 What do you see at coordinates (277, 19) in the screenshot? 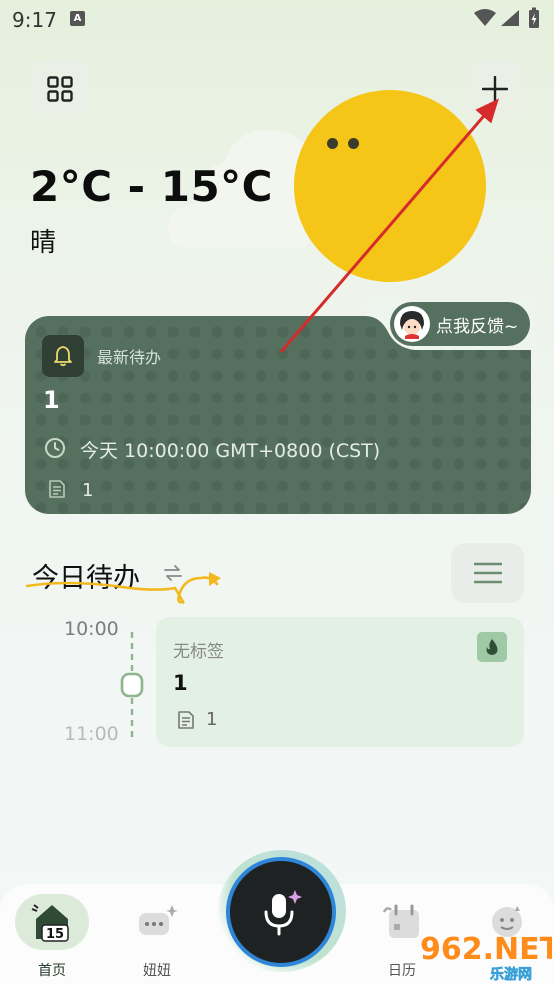
I see `status-bar: 9:17 A` at bounding box center [277, 19].